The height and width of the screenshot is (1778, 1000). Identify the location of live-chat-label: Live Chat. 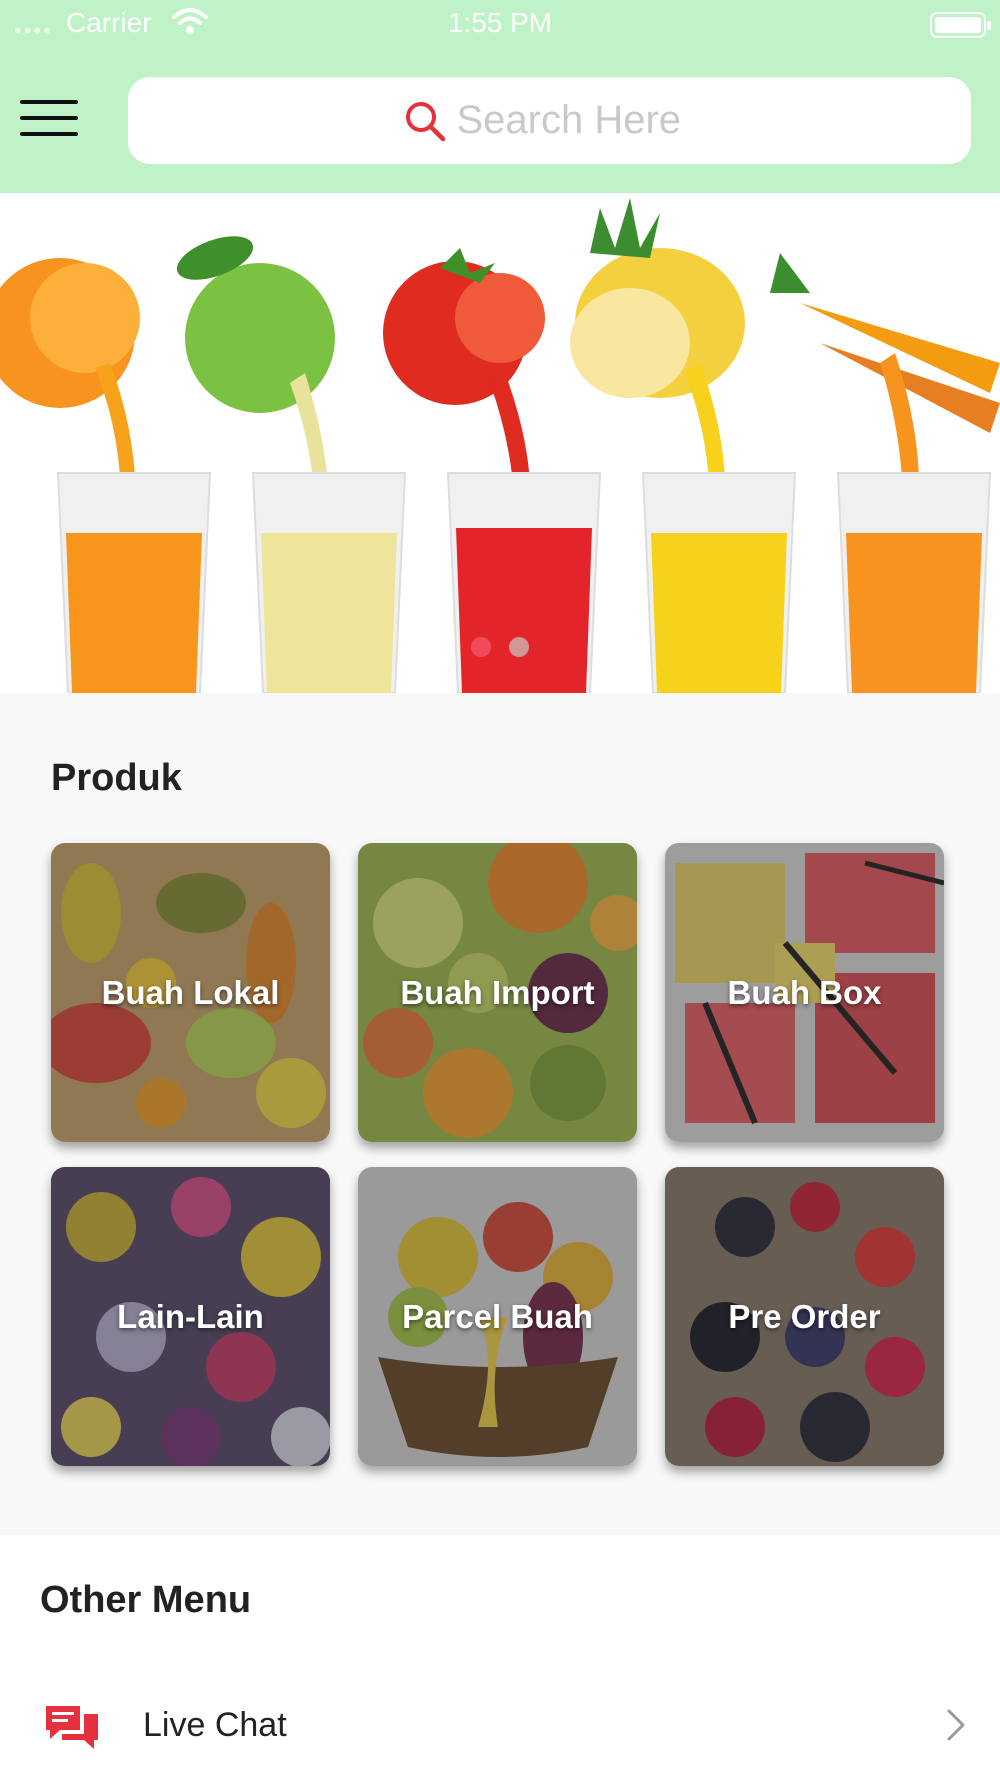
(215, 1725).